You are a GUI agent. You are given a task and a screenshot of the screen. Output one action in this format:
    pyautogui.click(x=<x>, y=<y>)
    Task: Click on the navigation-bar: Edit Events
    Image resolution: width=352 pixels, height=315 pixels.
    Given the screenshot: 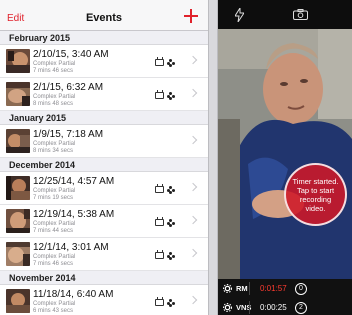 What is the action you would take?
    pyautogui.click(x=104, y=15)
    